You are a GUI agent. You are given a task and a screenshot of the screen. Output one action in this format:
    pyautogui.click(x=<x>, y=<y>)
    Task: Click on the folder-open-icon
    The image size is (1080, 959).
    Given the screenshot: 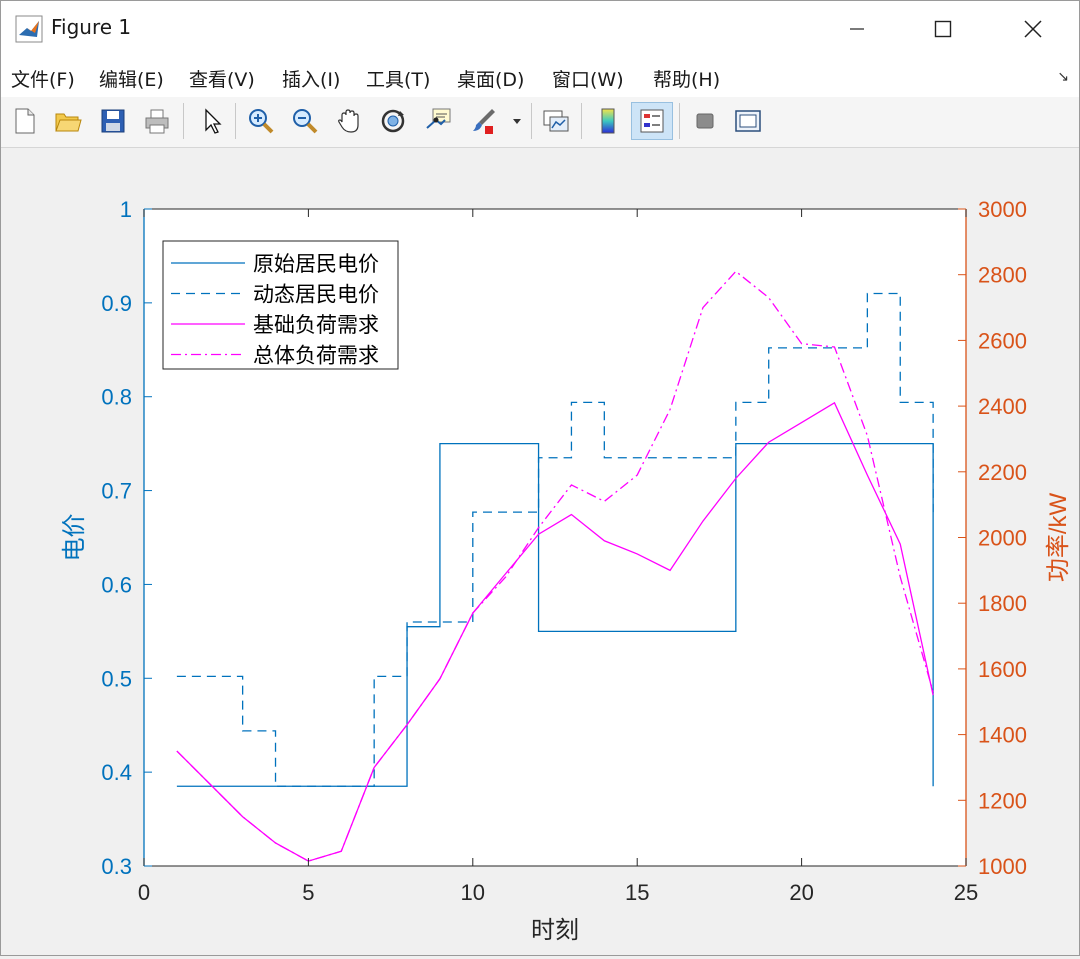 What is the action you would take?
    pyautogui.click(x=68, y=122)
    